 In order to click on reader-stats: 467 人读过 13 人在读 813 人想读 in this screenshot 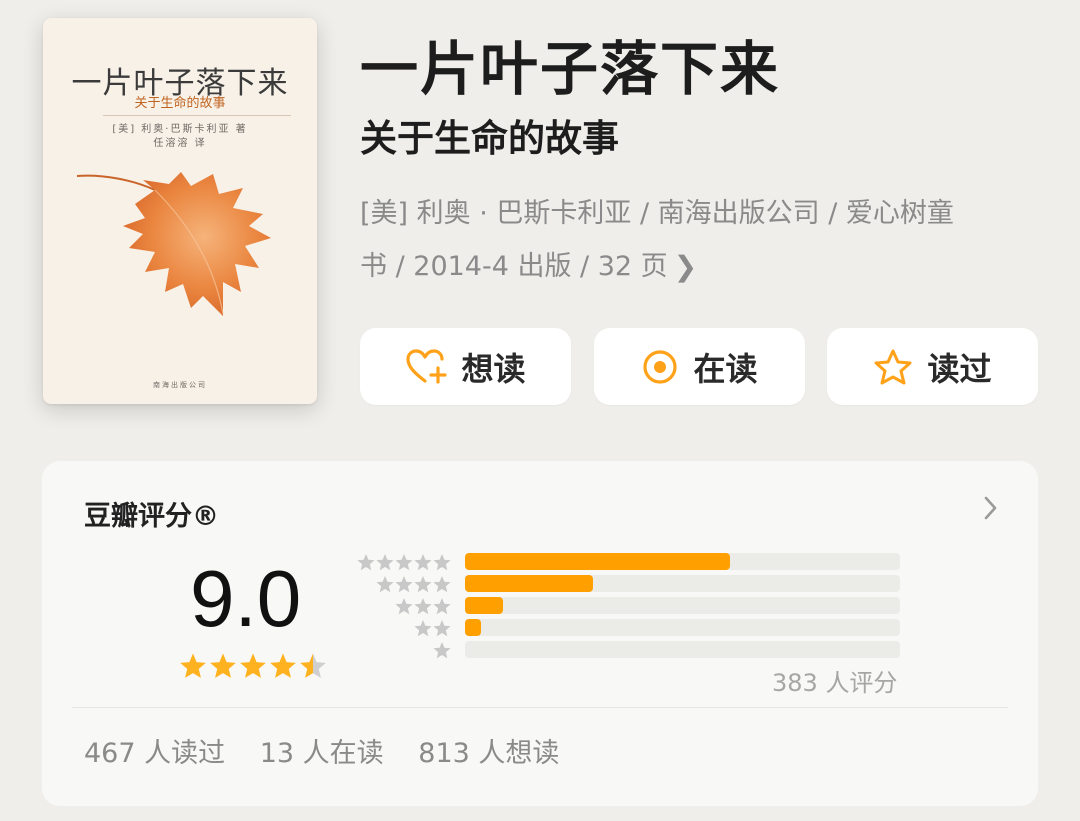, I will do `click(334, 750)`.